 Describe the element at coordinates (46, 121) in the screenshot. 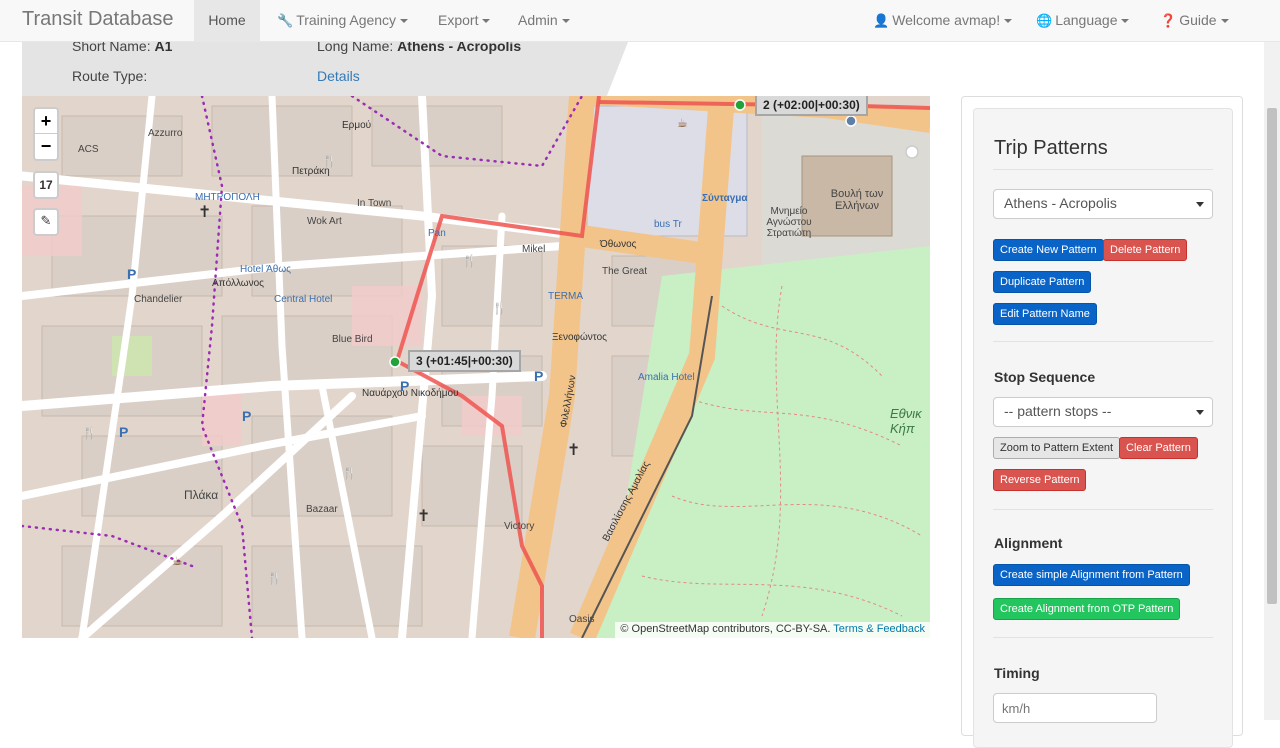

I see `zoom-in-button: +` at that location.